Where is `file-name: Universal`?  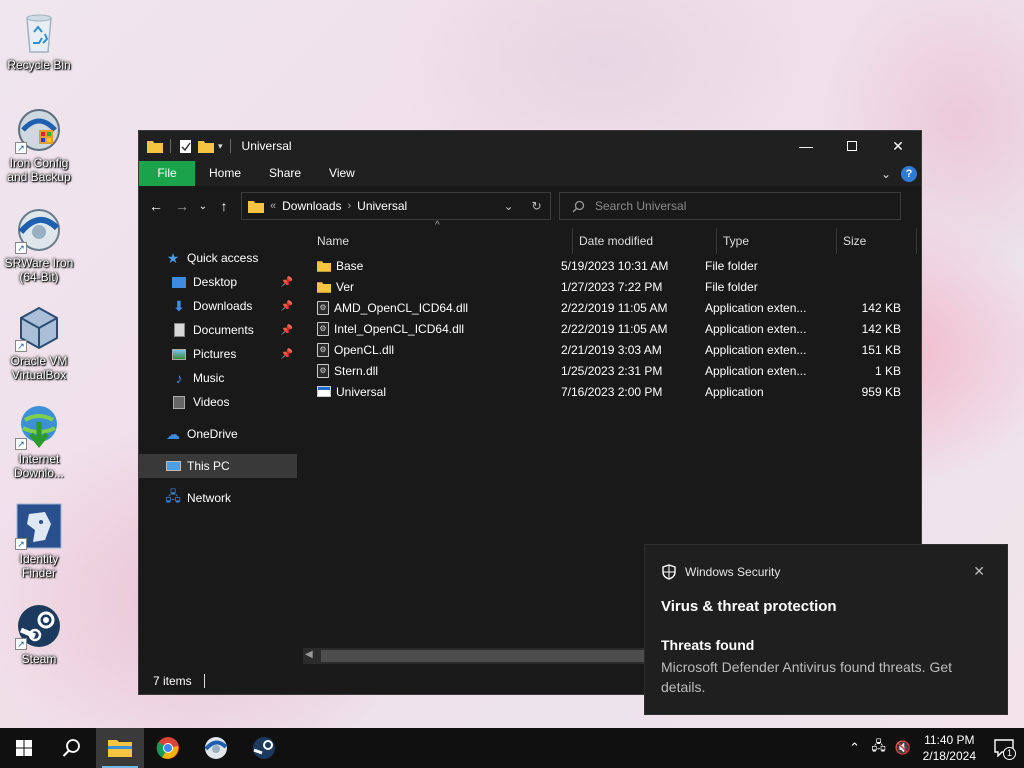 file-name: Universal is located at coordinates (361, 391).